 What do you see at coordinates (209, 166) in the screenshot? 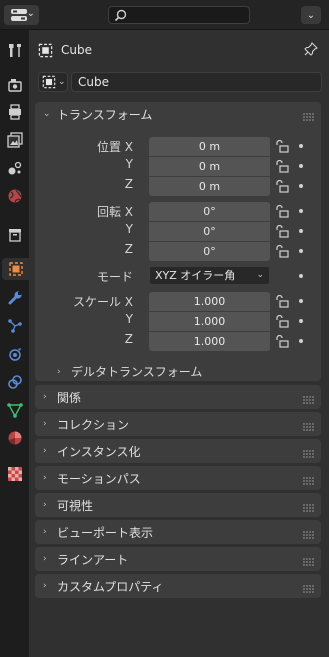
I see `location-y-field: 0 m` at bounding box center [209, 166].